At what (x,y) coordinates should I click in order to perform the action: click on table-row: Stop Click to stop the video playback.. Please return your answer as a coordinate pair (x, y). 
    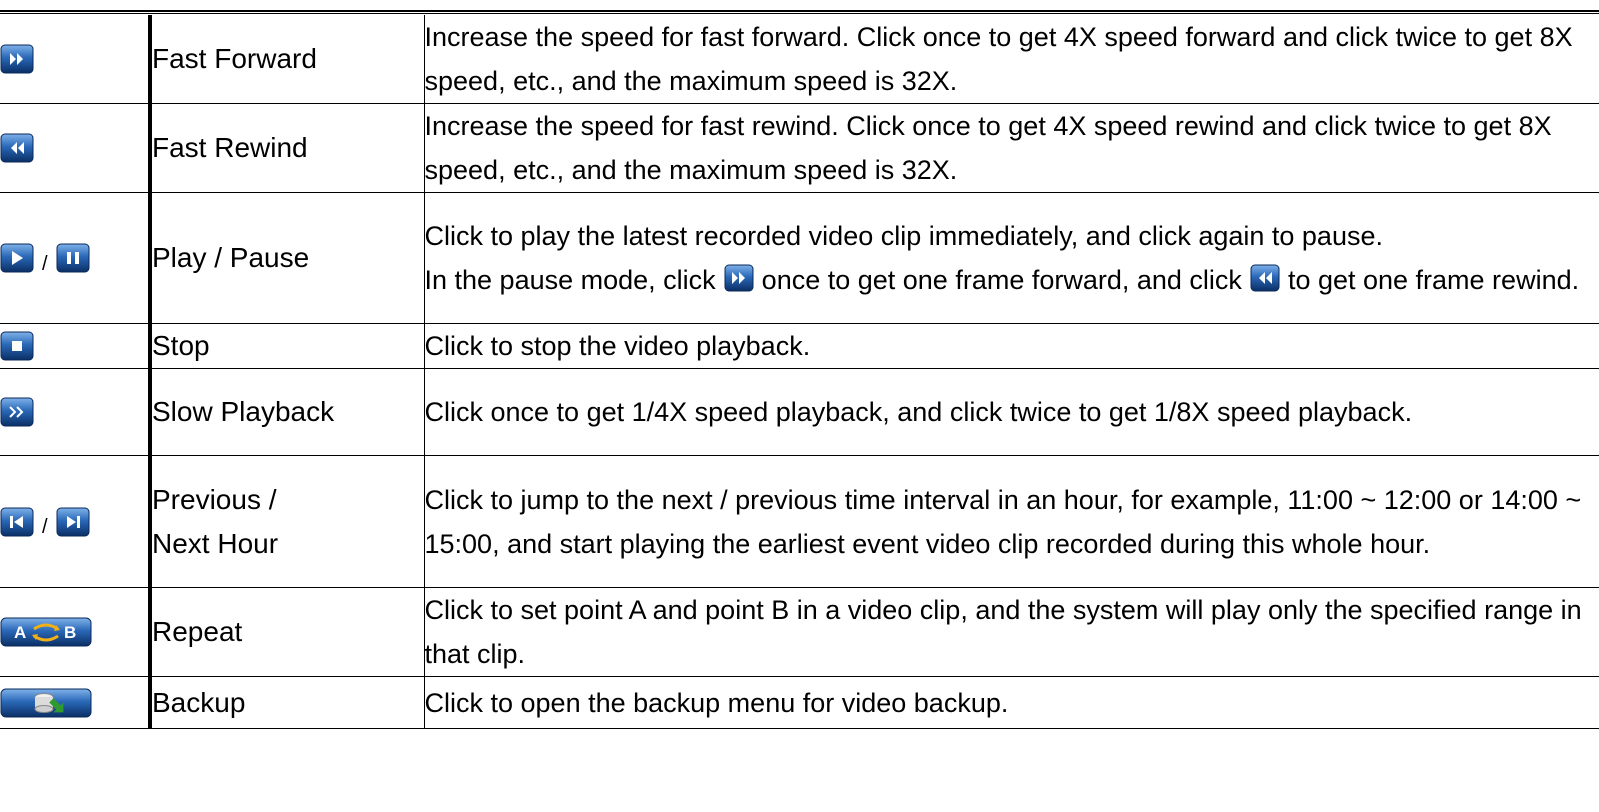
    Looking at the image, I should click on (799, 346).